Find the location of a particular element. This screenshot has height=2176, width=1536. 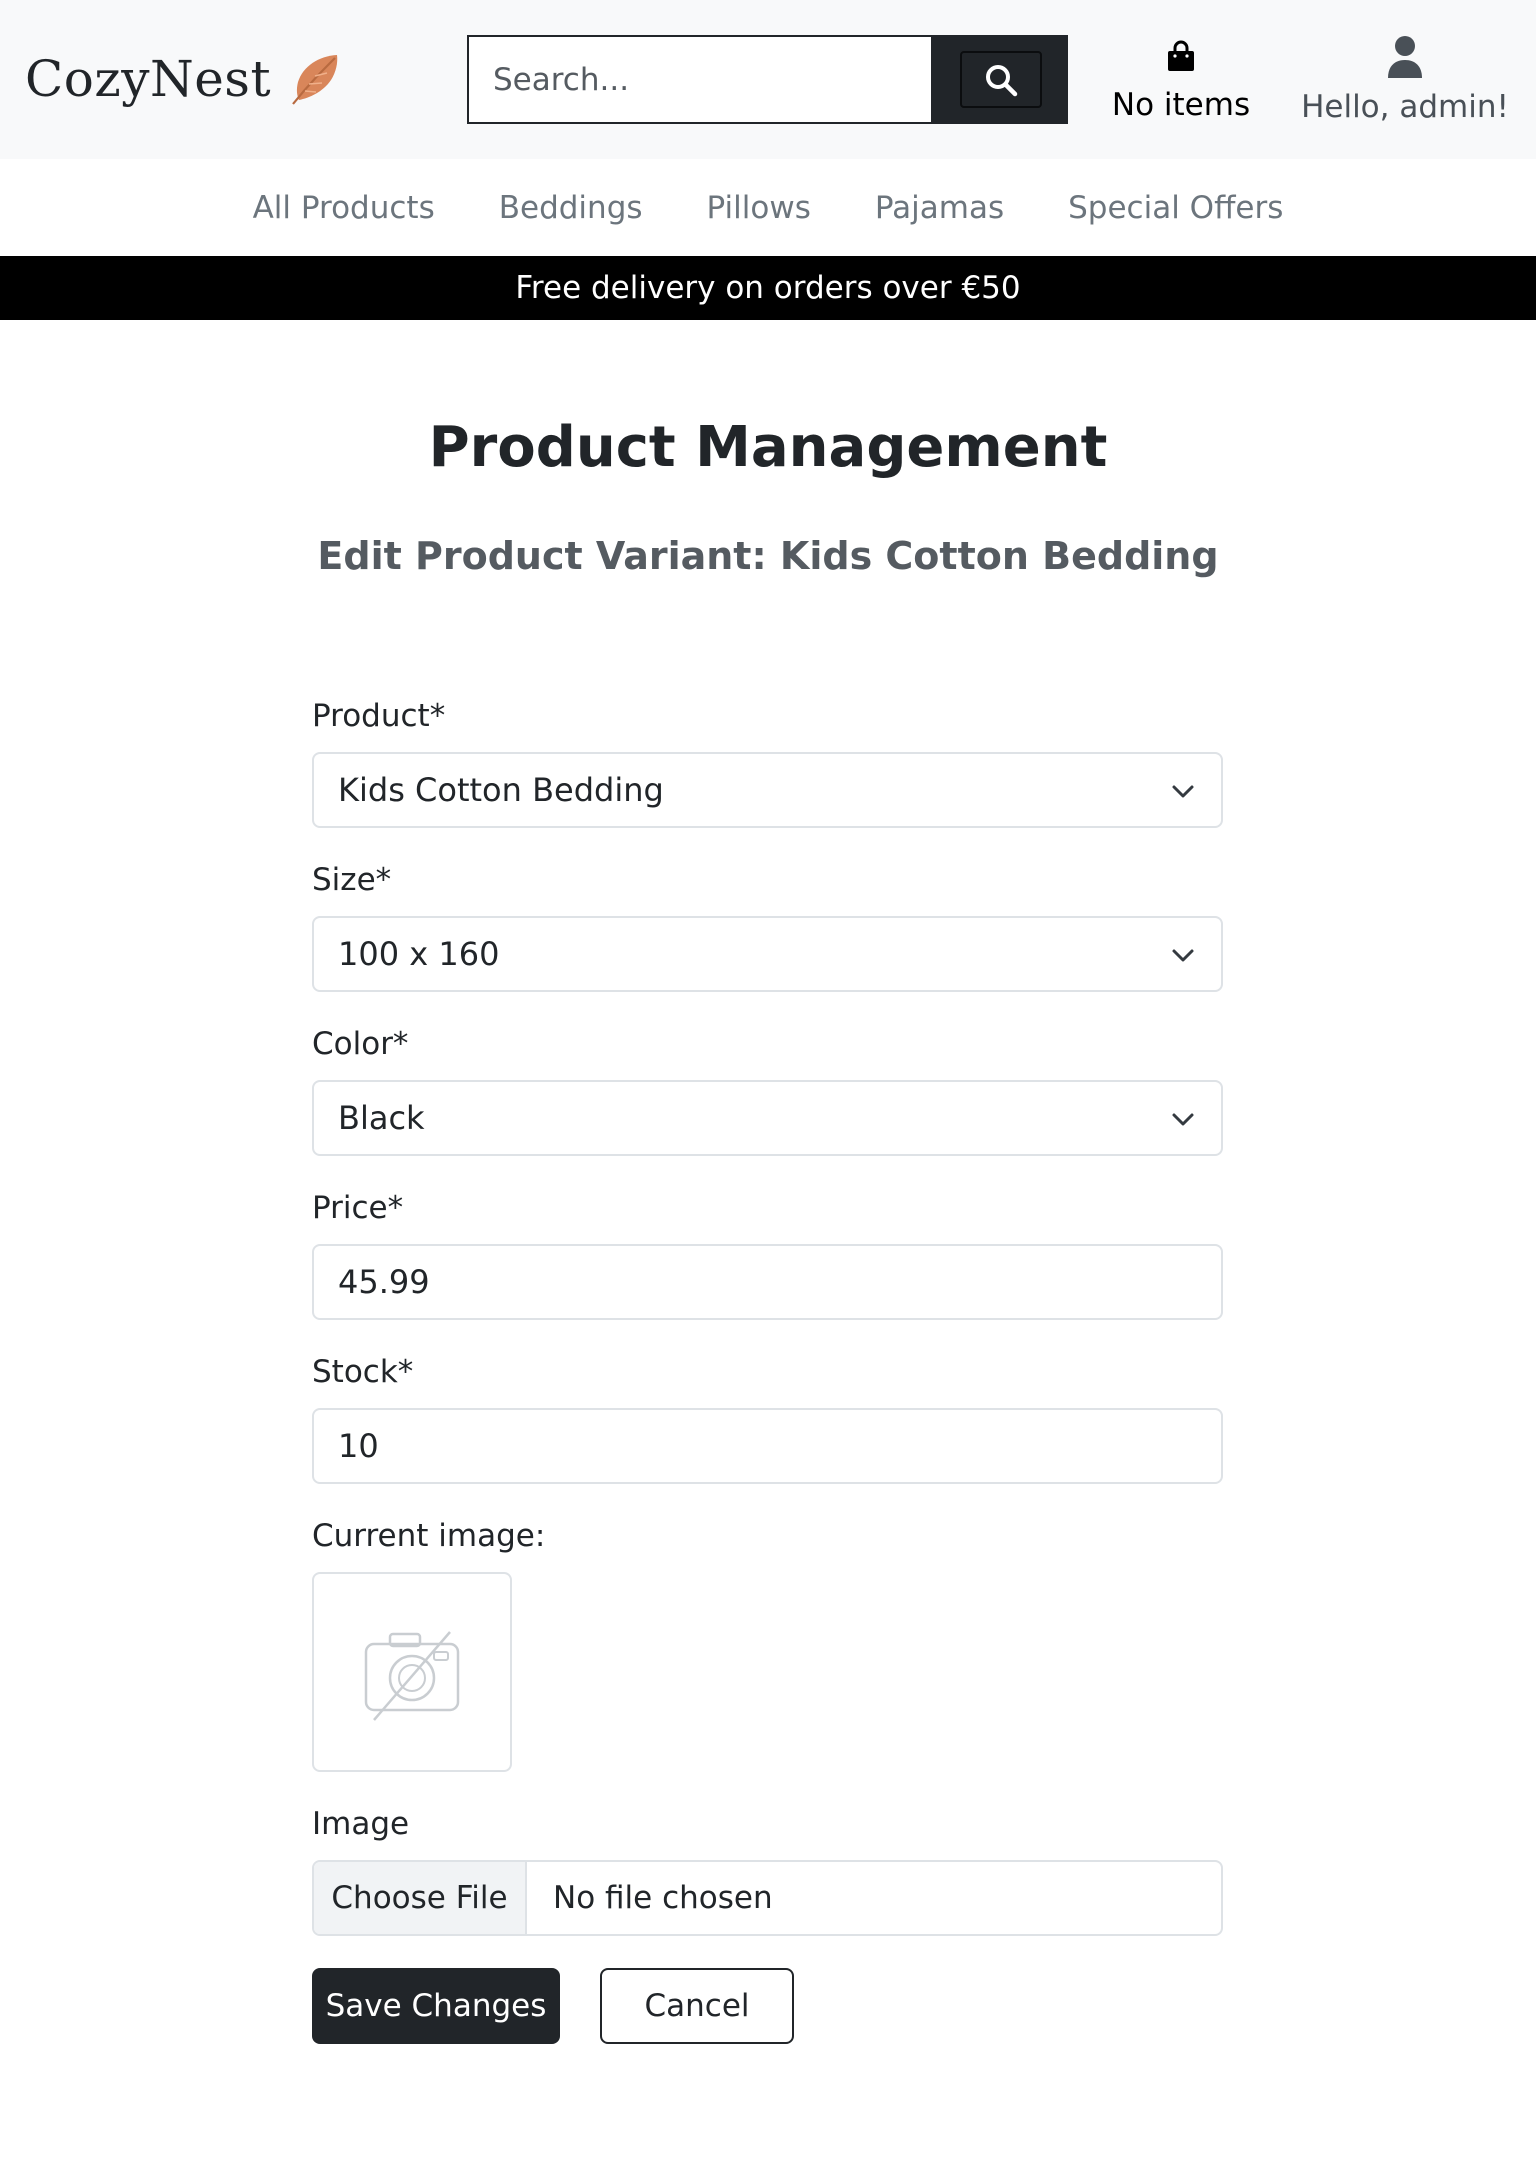

brand-name: CozyNest is located at coordinates (148, 79).